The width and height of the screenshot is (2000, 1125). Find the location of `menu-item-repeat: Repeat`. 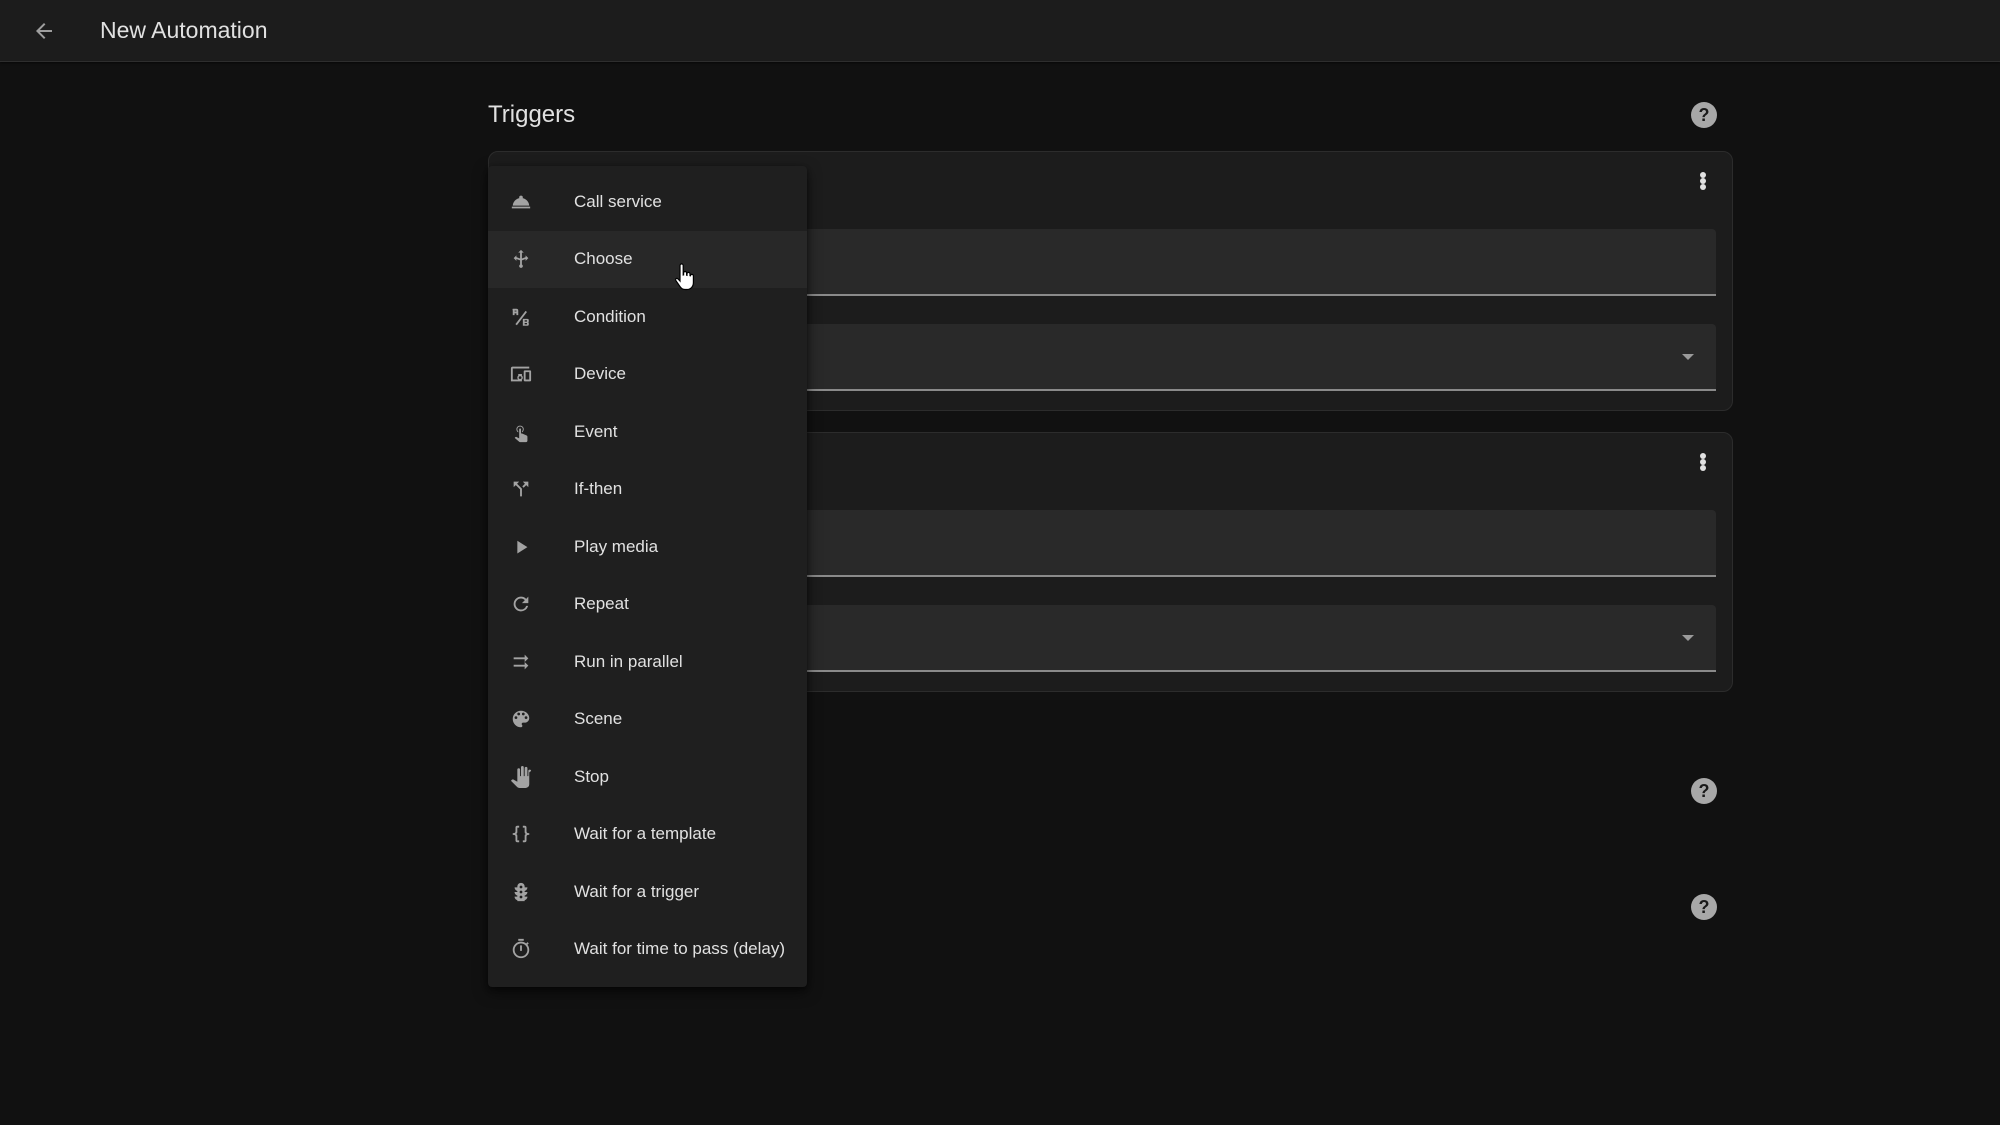

menu-item-repeat: Repeat is located at coordinates (647, 605).